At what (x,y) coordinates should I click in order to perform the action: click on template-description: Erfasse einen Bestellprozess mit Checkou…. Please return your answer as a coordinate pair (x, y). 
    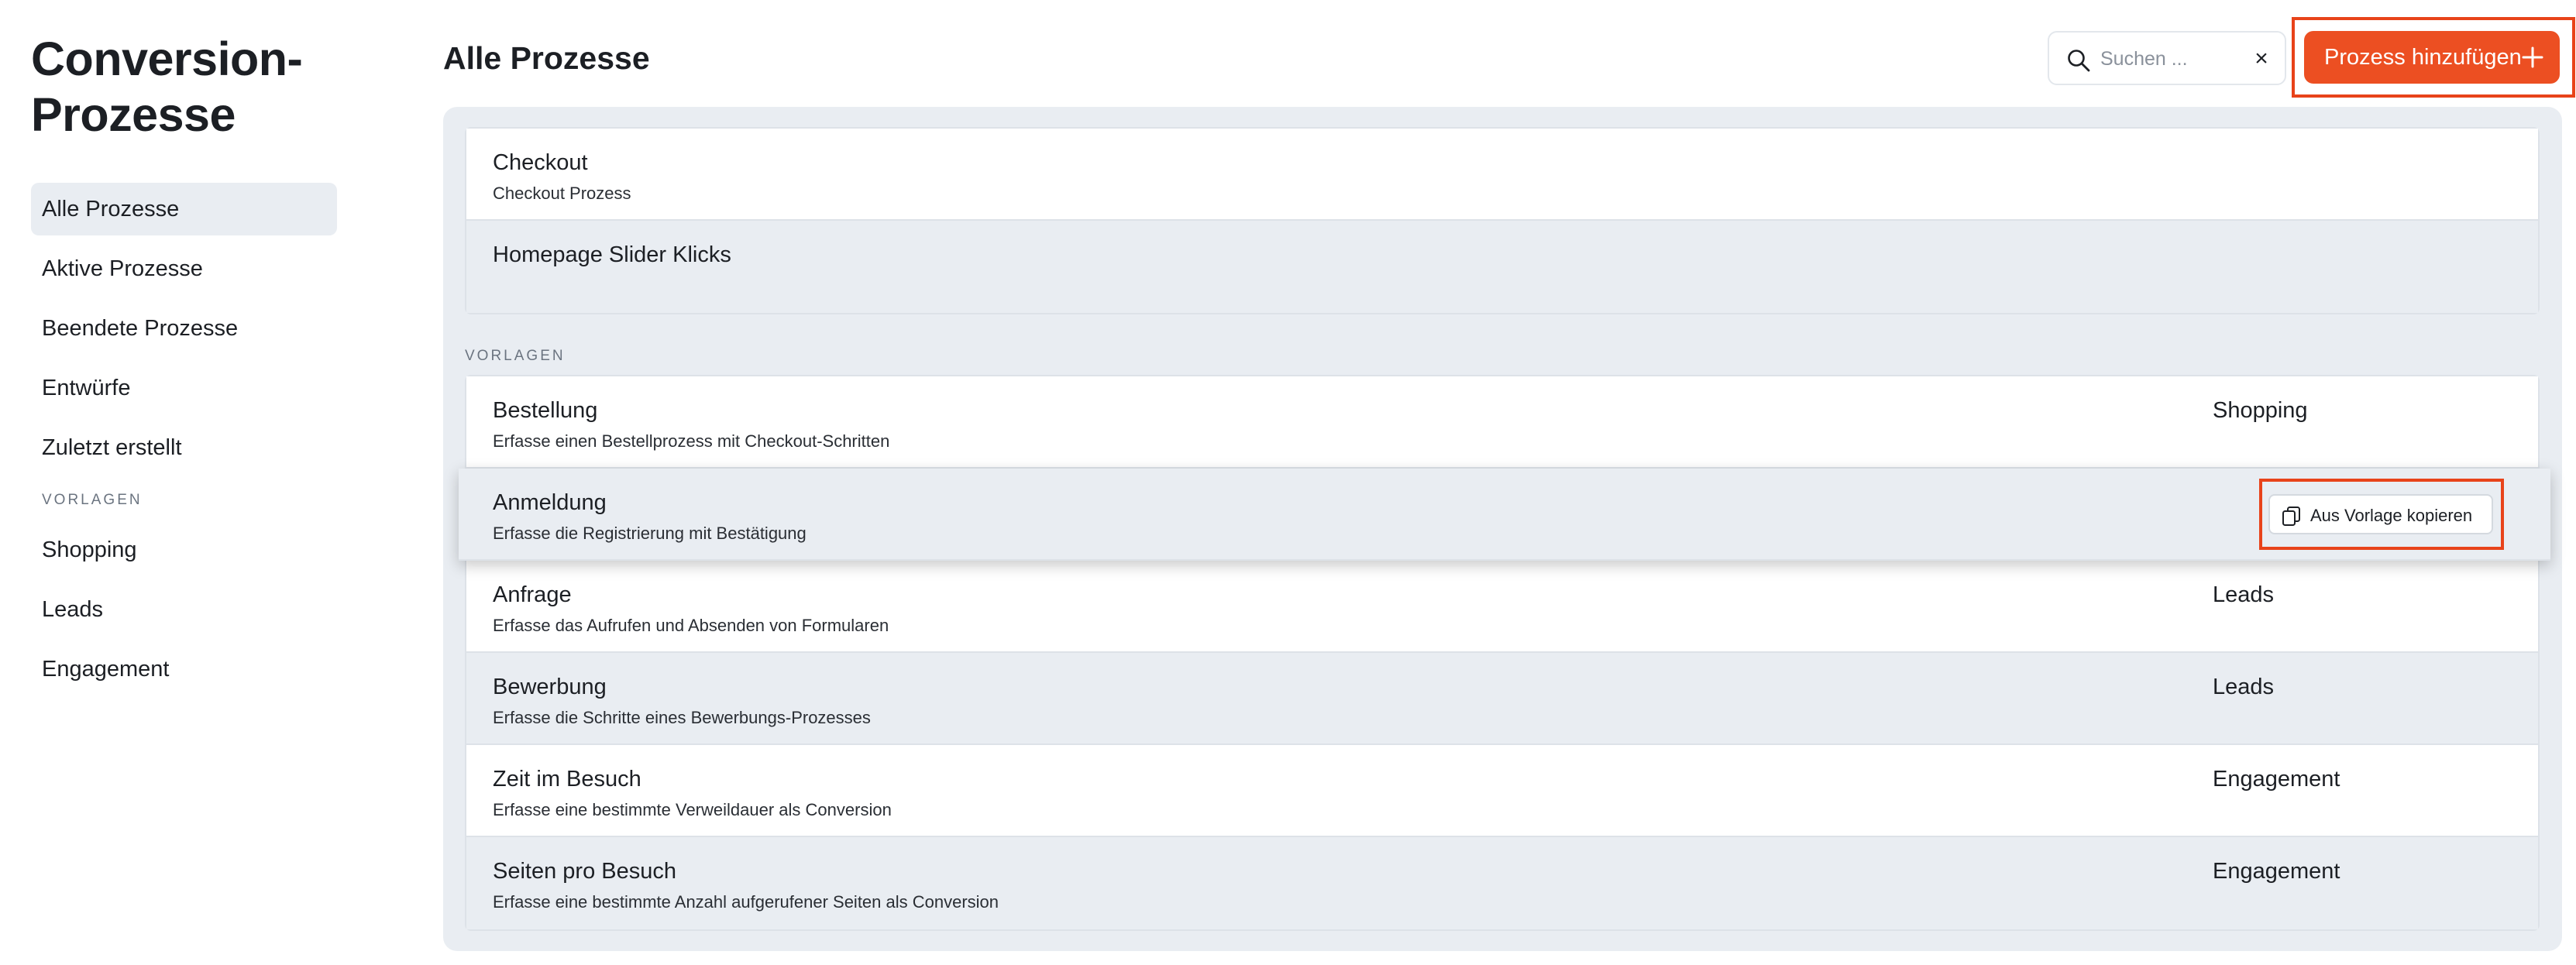
    Looking at the image, I should click on (691, 441).